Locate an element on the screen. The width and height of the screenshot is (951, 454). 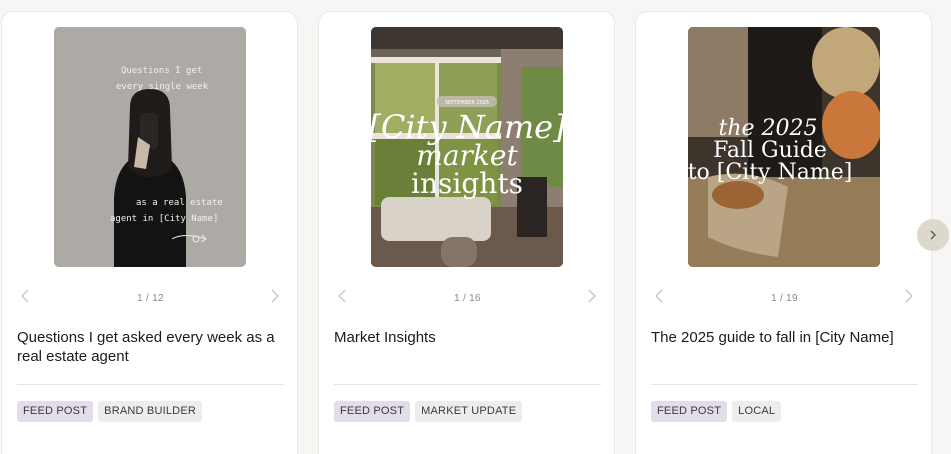
template-preview-image: the 2025 Fall Guide to [City Name] is located at coordinates (784, 147).